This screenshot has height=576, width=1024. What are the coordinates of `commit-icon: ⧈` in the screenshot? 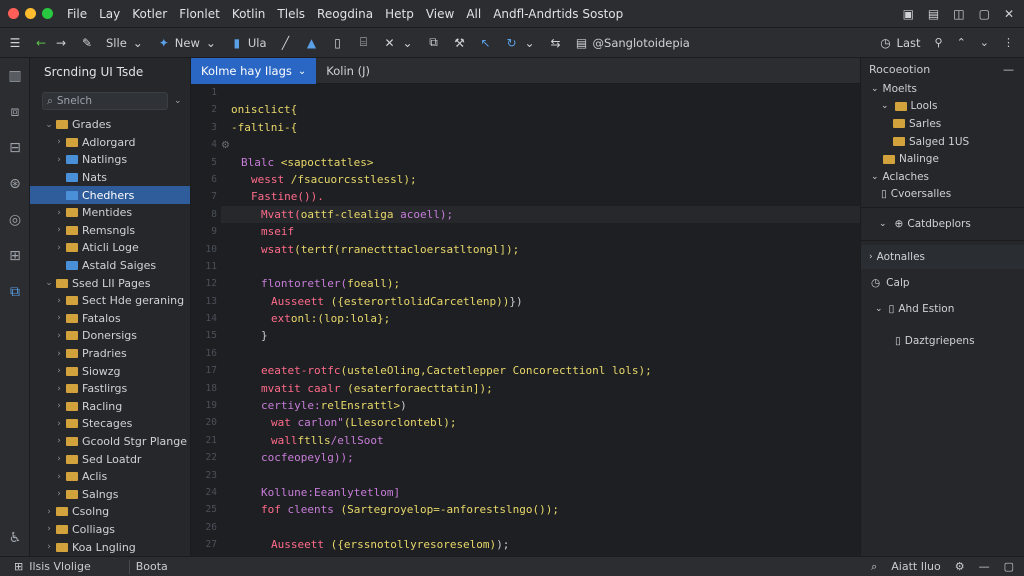 It's located at (15, 112).